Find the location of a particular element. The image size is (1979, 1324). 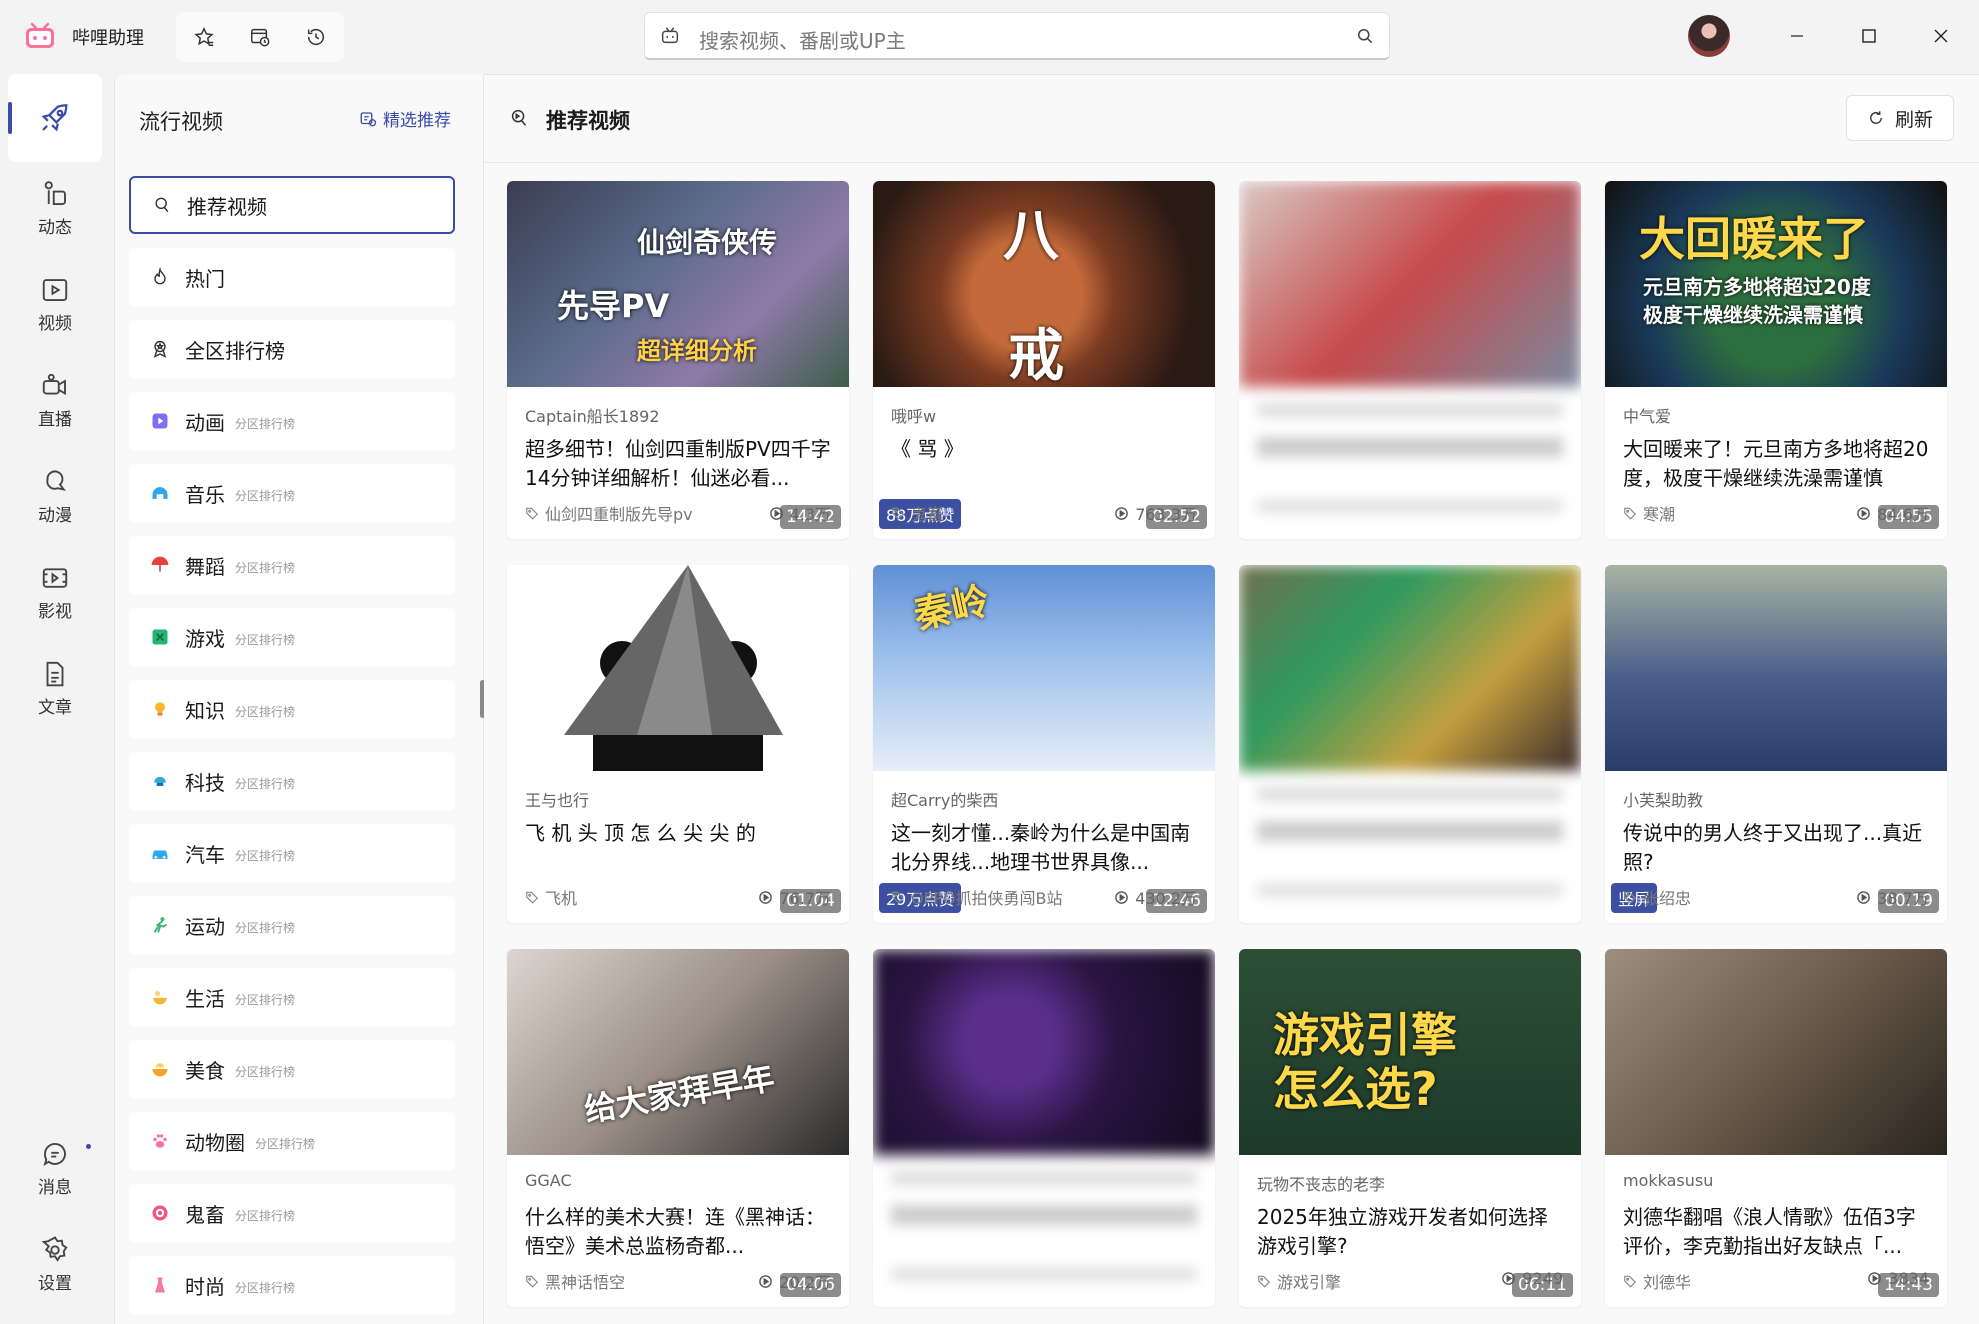

sports-icon is located at coordinates (160, 925).